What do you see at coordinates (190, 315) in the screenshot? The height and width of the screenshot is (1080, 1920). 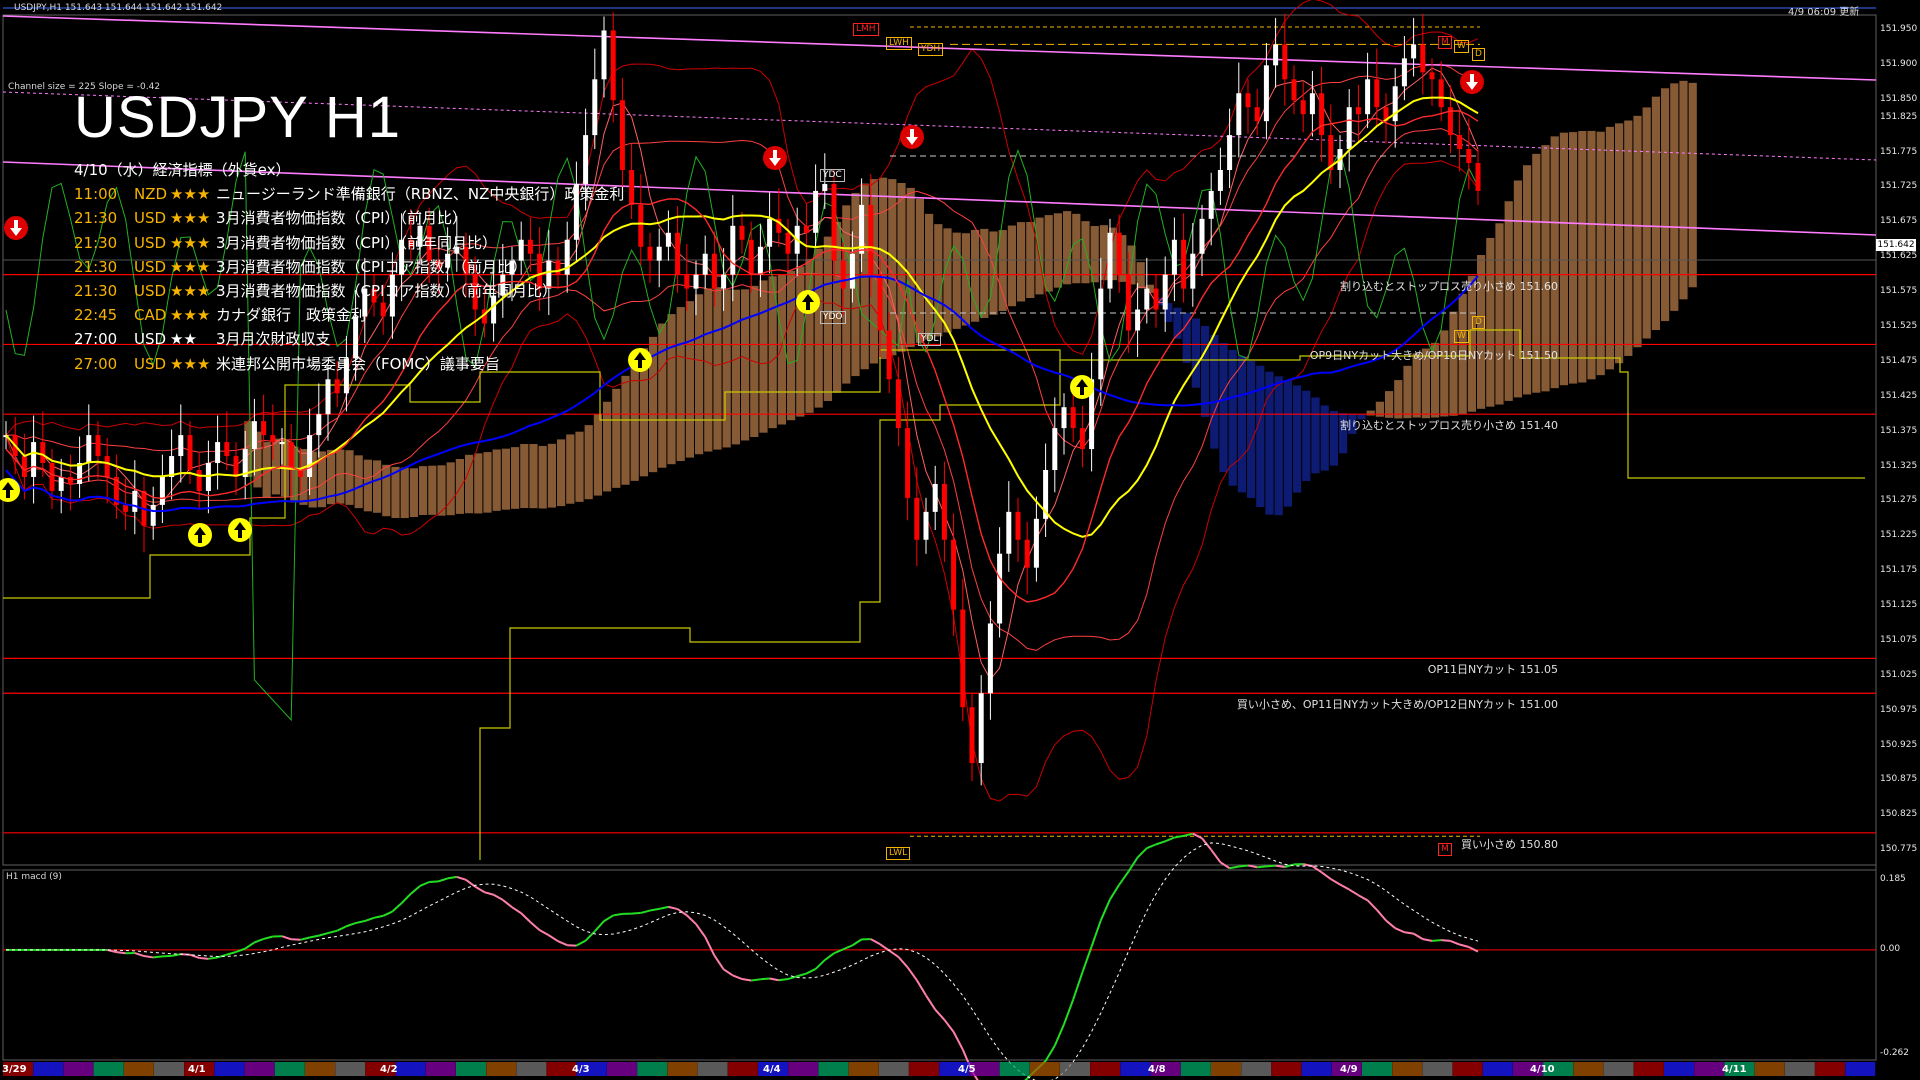 I see `event-stars: ★★★` at bounding box center [190, 315].